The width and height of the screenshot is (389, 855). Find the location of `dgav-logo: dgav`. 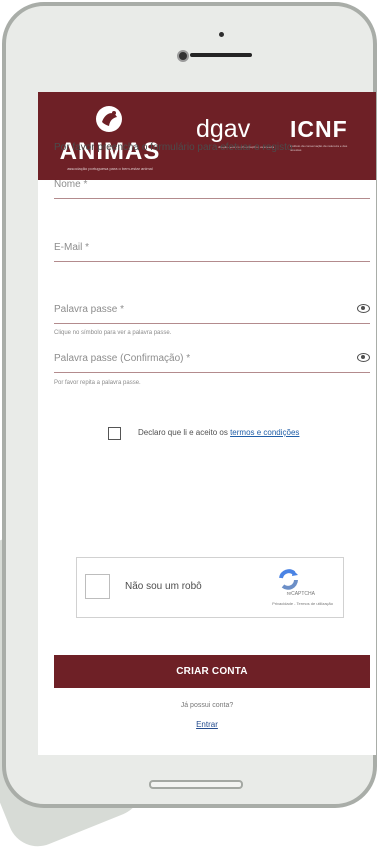

dgav-logo: dgav is located at coordinates (223, 129).